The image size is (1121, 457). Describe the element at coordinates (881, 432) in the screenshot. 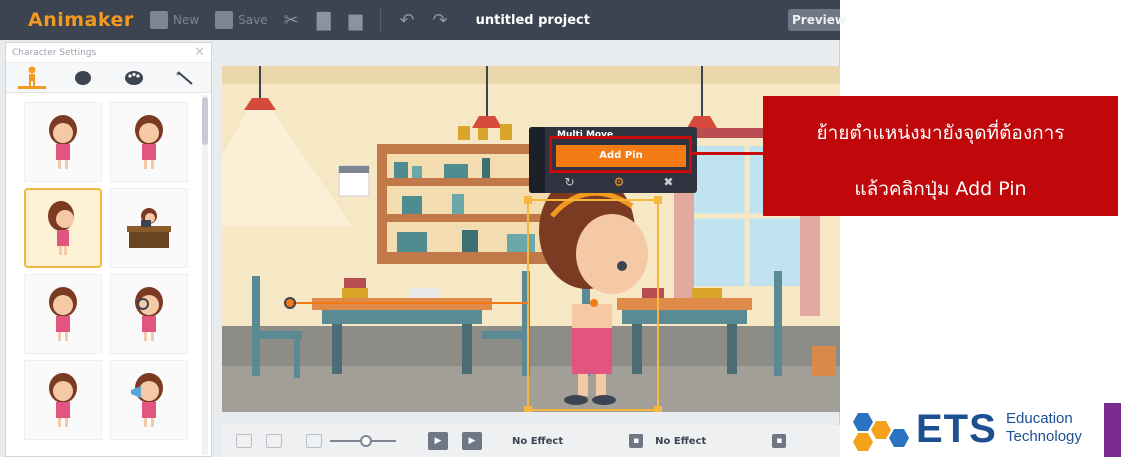

I see `ets-hexagons-icon` at that location.